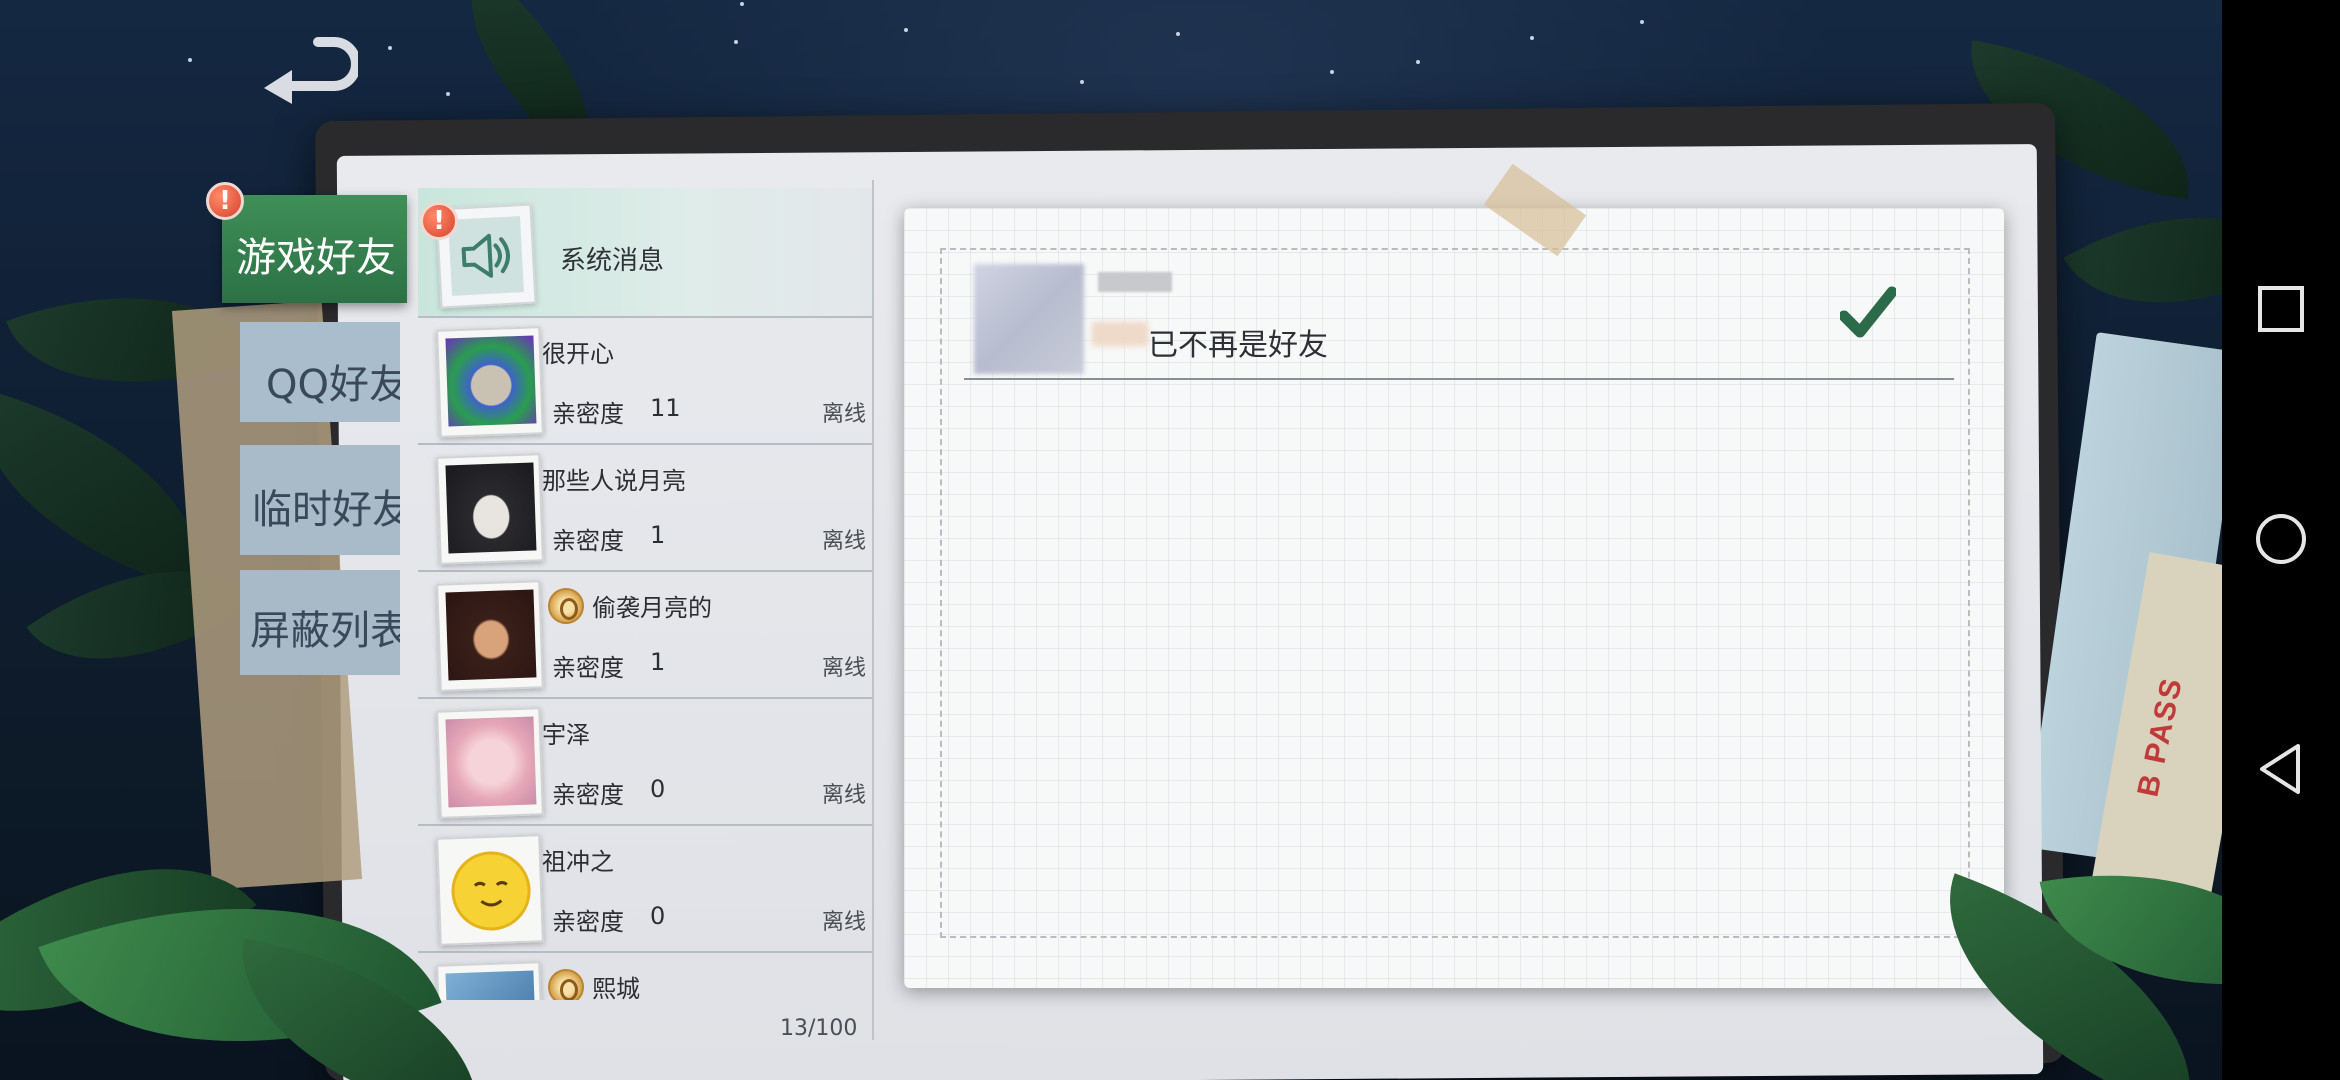  Describe the element at coordinates (645, 889) in the screenshot. I see `friend-item: 祖冲之 亲密度 0 离线` at that location.